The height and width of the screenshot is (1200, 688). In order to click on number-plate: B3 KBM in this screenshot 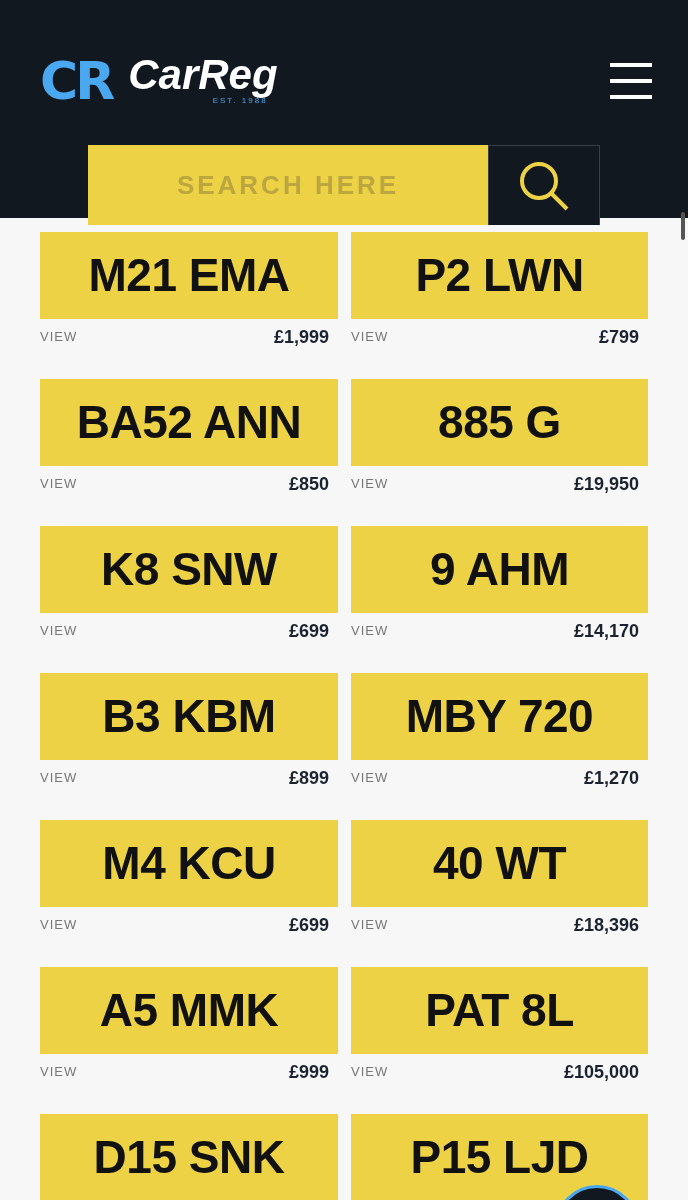, I will do `click(189, 716)`.